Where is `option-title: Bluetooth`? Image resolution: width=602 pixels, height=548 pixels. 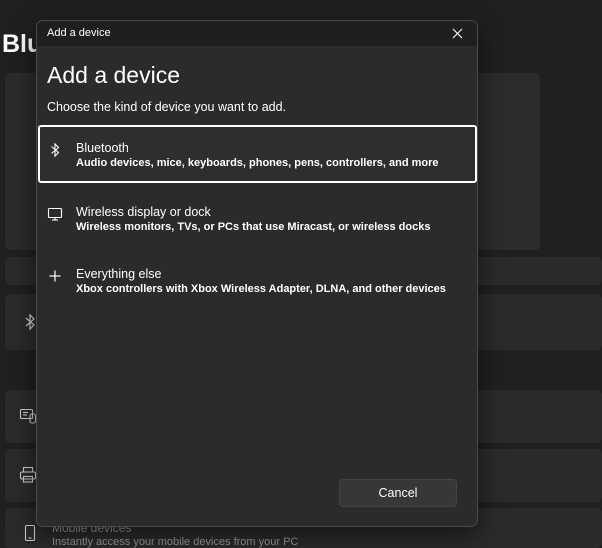 option-title: Bluetooth is located at coordinates (102, 148).